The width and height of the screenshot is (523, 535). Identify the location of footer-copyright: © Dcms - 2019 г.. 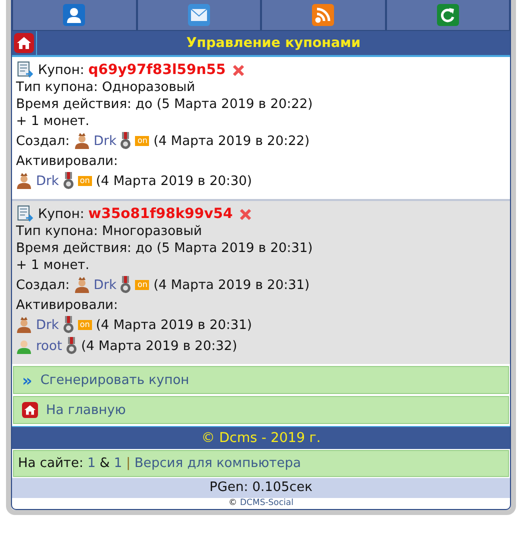
(261, 437).